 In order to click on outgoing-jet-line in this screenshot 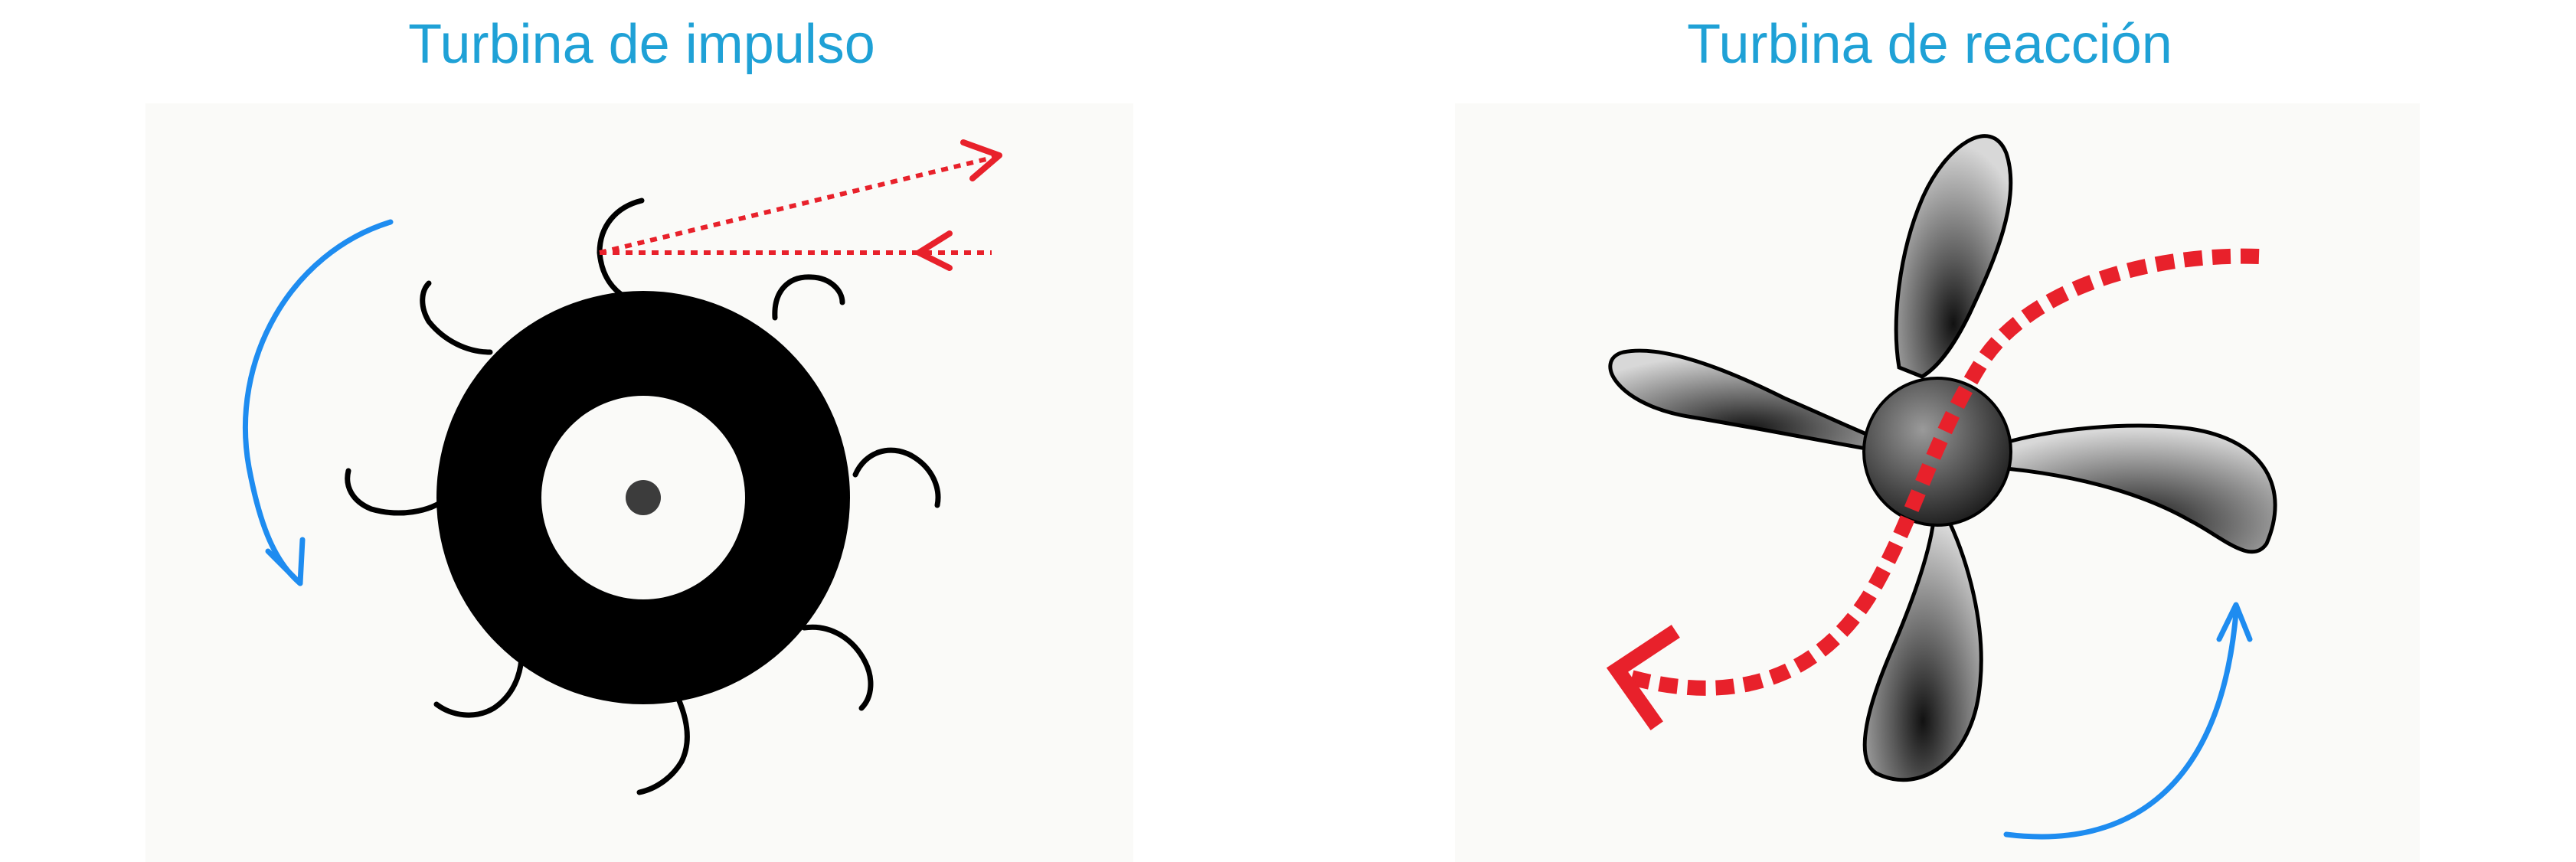, I will do `click(797, 205)`.